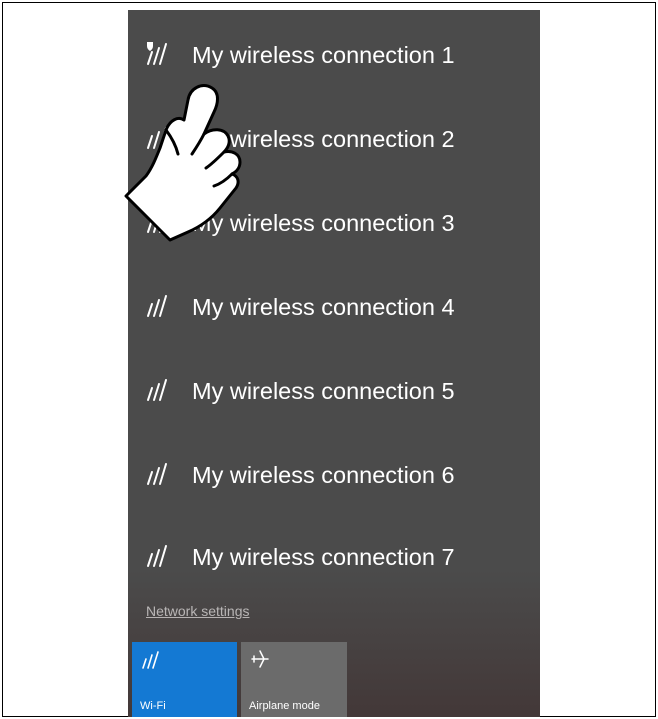 The width and height of the screenshot is (658, 719). I want to click on network-label: My wireless connection 5, so click(323, 391).